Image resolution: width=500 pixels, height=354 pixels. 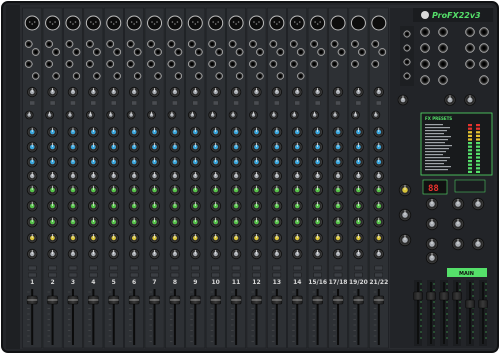 I want to click on channel-number: 1, so click(x=32, y=282).